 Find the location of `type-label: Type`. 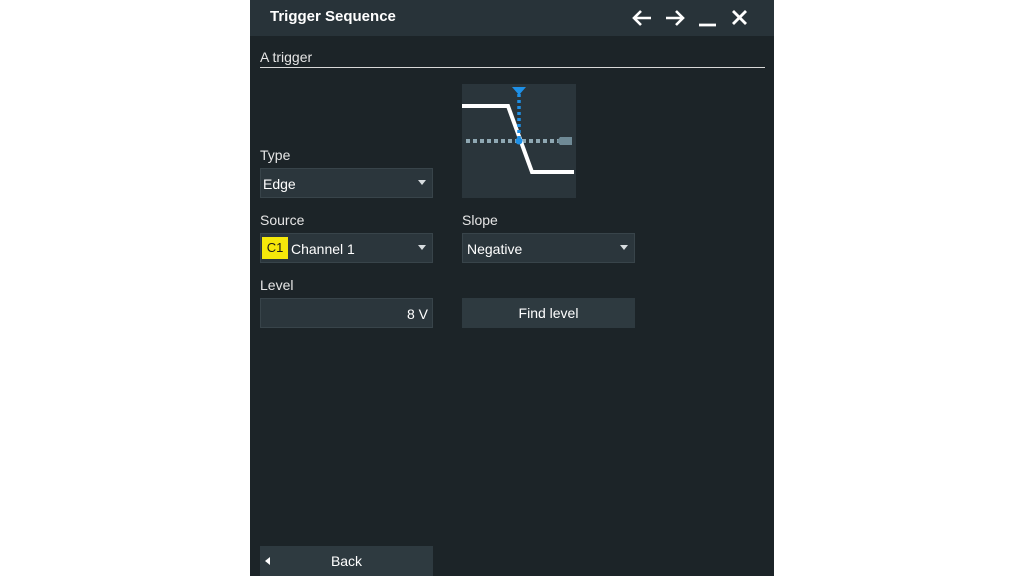

type-label: Type is located at coordinates (275, 155).